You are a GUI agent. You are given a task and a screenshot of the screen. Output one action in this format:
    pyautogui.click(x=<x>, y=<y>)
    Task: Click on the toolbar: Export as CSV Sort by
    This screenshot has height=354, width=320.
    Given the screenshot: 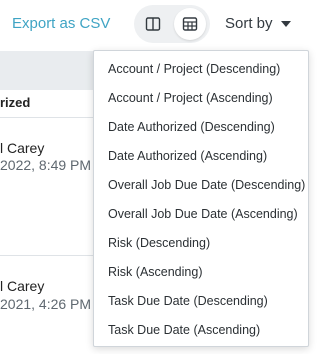 What is the action you would take?
    pyautogui.click(x=154, y=25)
    